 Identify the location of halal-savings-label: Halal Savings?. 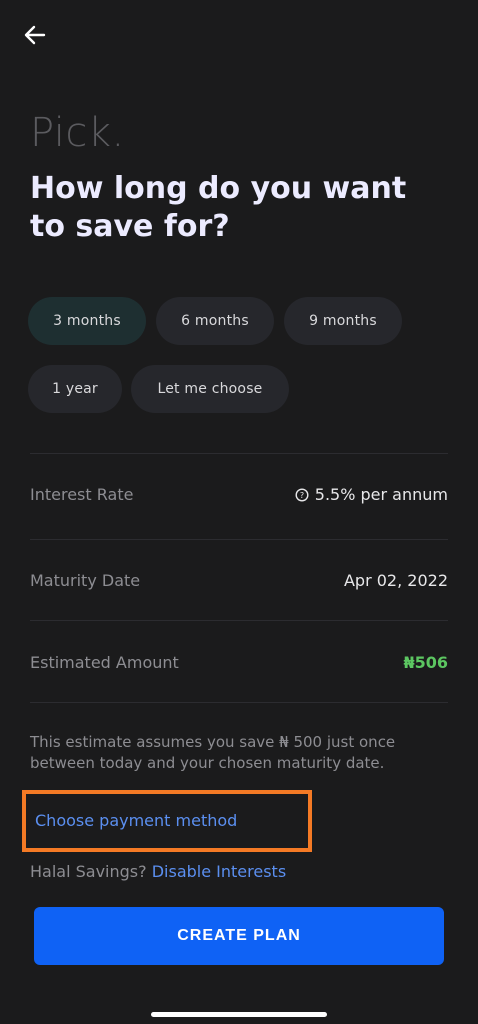
(88, 871).